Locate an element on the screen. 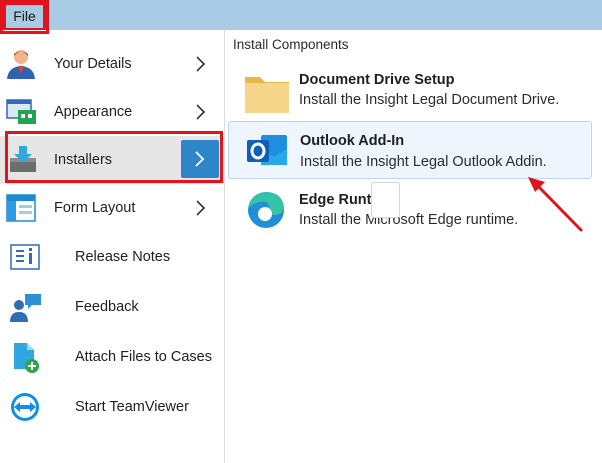  file-menu: File is located at coordinates (24, 16).